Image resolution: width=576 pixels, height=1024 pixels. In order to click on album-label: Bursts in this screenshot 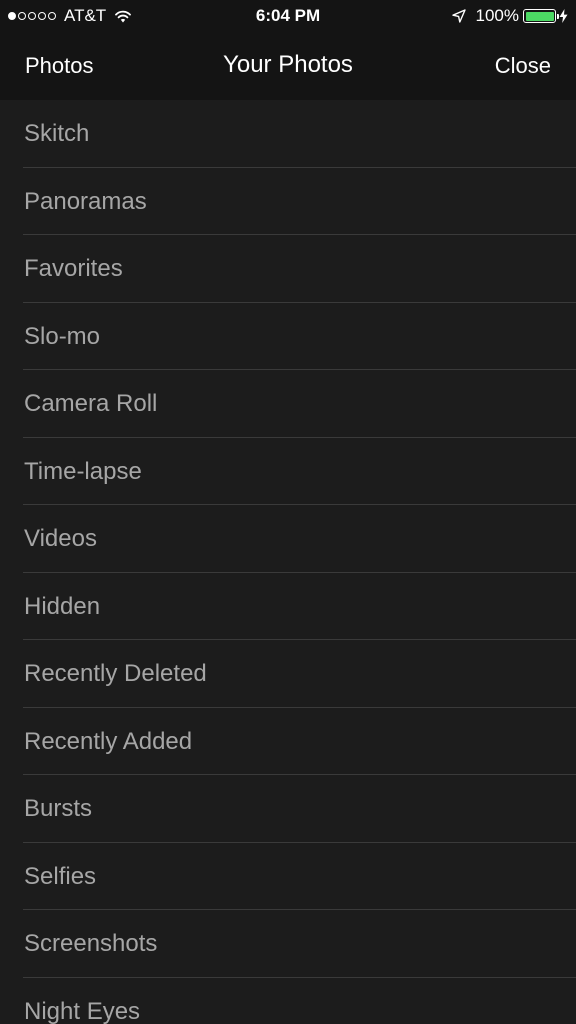, I will do `click(58, 808)`.